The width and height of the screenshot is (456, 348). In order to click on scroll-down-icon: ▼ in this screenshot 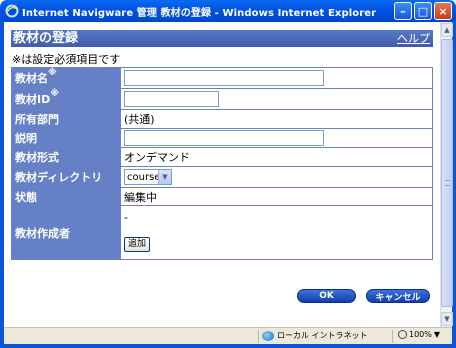, I will do `click(447, 319)`.